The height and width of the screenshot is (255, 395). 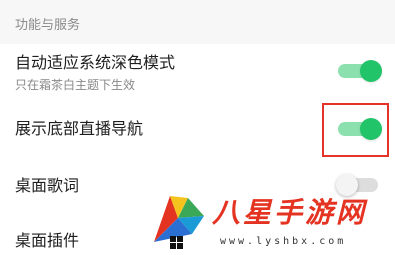 I want to click on watermark-url: www.lyshbx.com, so click(x=283, y=241).